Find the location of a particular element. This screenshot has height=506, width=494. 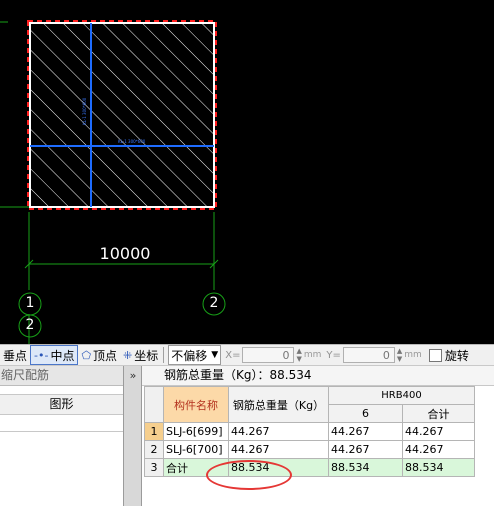

row-number: 3 is located at coordinates (154, 467).